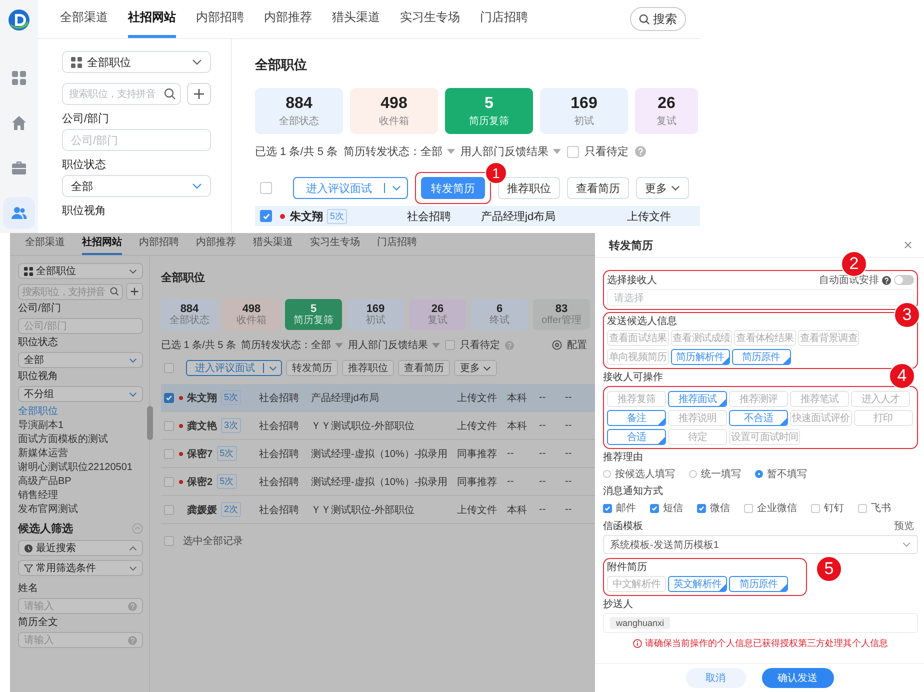  I want to click on stat-card: 6 终试, so click(499, 314).